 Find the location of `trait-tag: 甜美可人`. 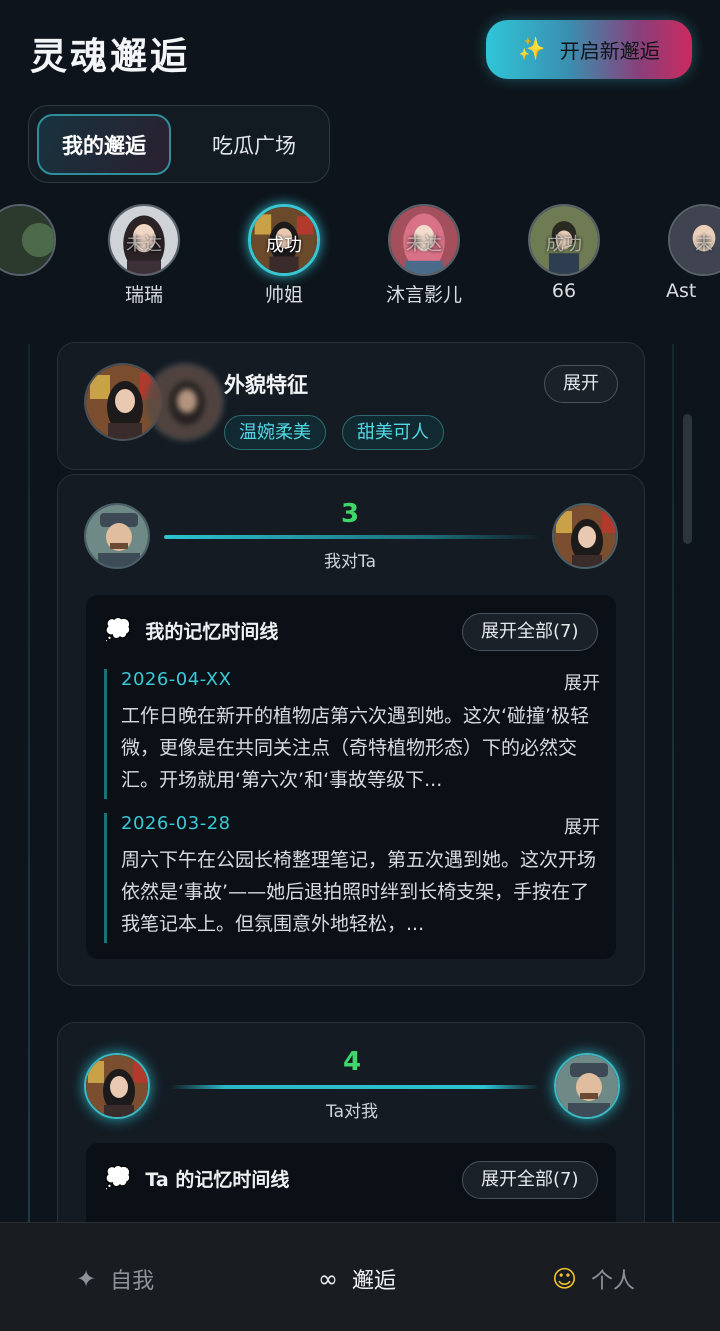

trait-tag: 甜美可人 is located at coordinates (393, 432).